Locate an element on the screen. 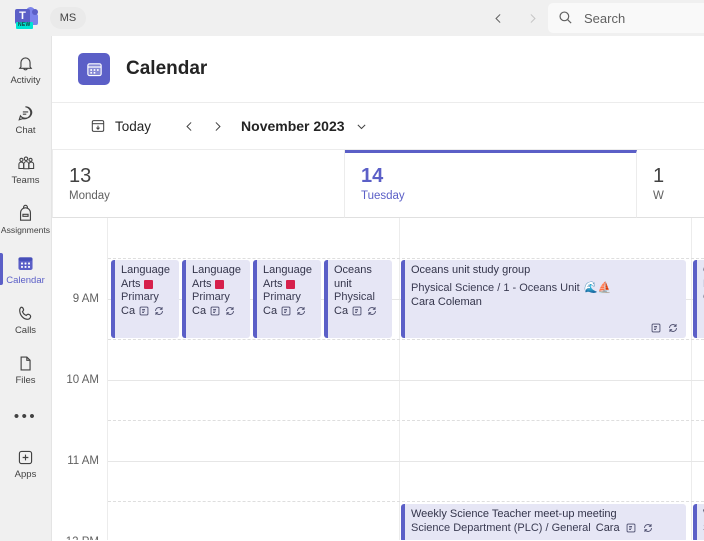 Image resolution: width=704 pixels, height=541 pixels. app-badge: MS is located at coordinates (68, 18).